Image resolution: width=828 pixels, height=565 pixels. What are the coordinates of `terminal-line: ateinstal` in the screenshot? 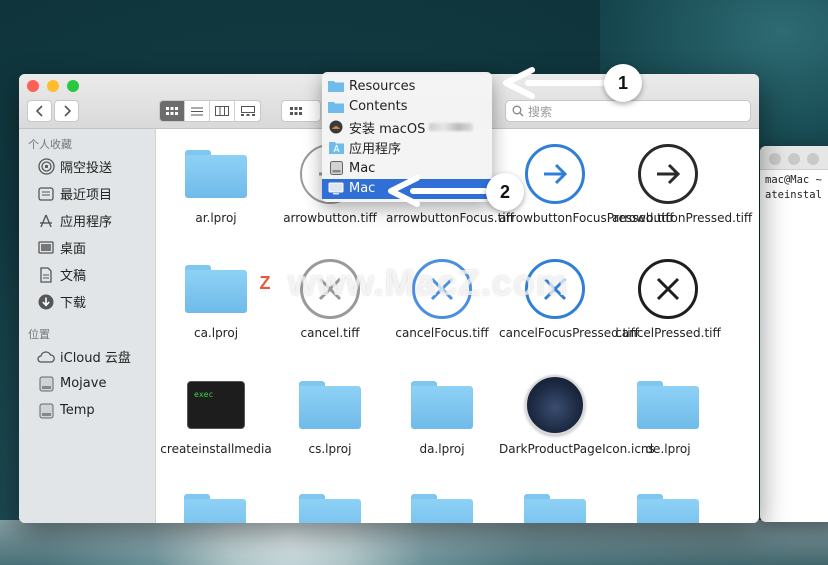 It's located at (793, 195).